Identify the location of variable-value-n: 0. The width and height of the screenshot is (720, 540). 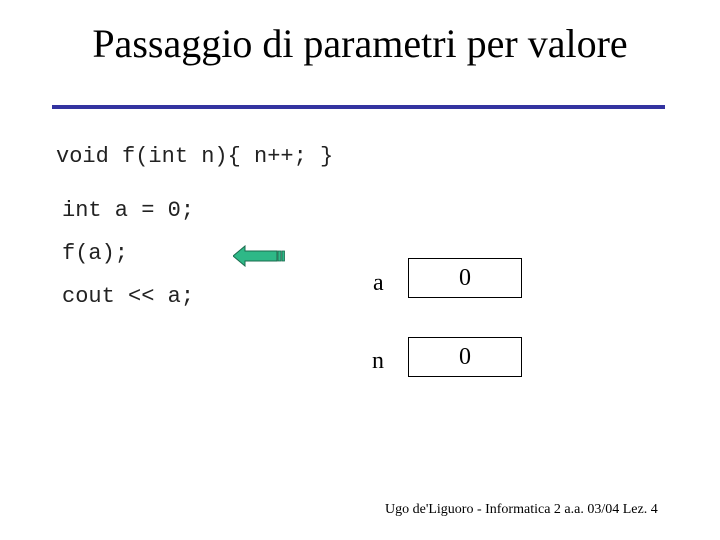
(465, 356).